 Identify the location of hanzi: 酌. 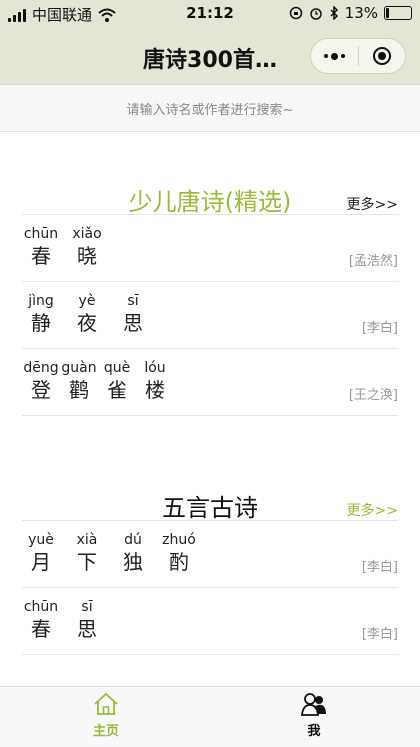
(179, 562).